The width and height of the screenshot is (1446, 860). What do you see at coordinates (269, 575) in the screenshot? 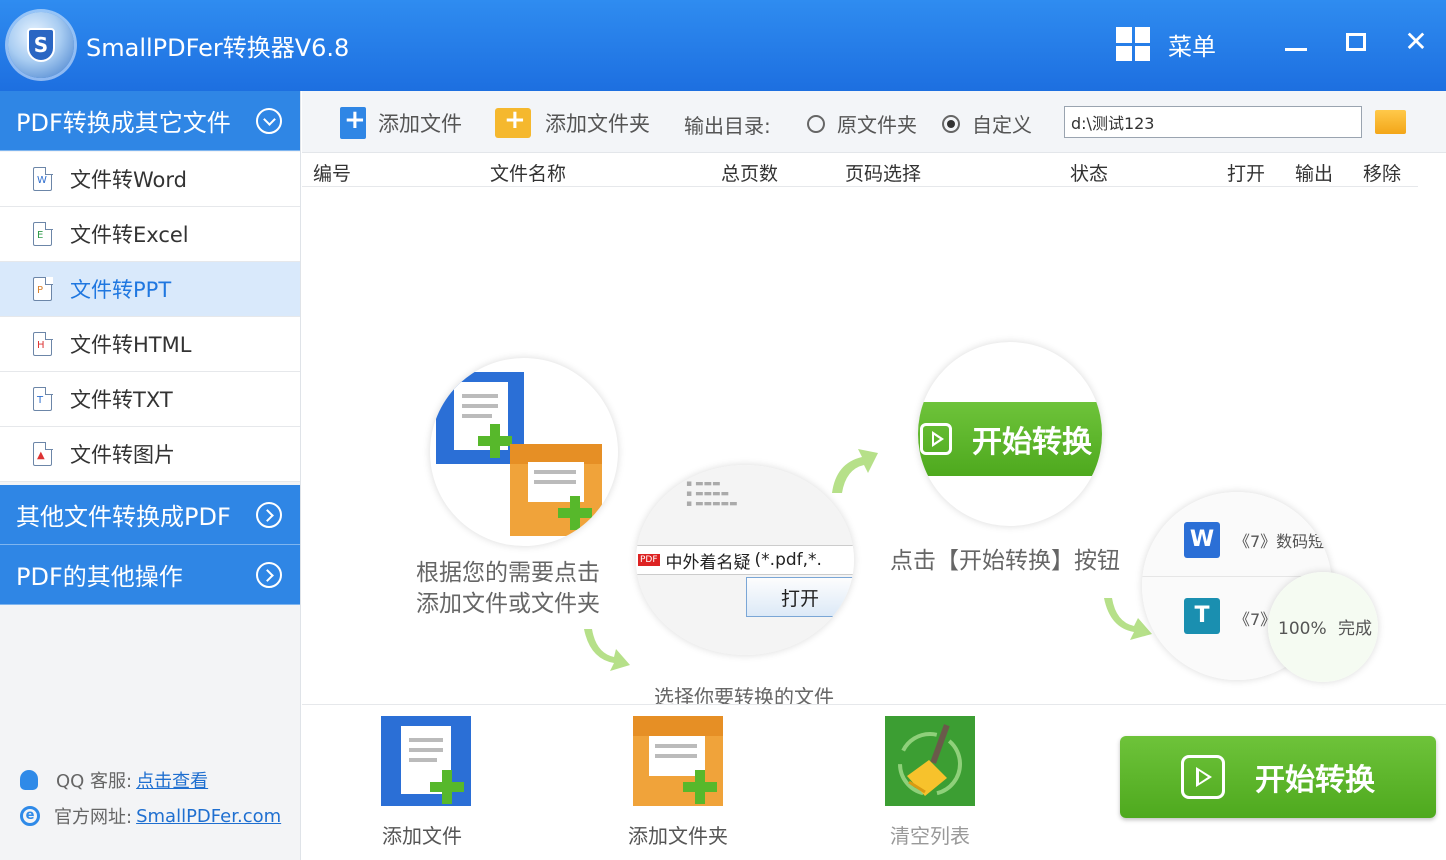
I see `chevron-right-icon` at bounding box center [269, 575].